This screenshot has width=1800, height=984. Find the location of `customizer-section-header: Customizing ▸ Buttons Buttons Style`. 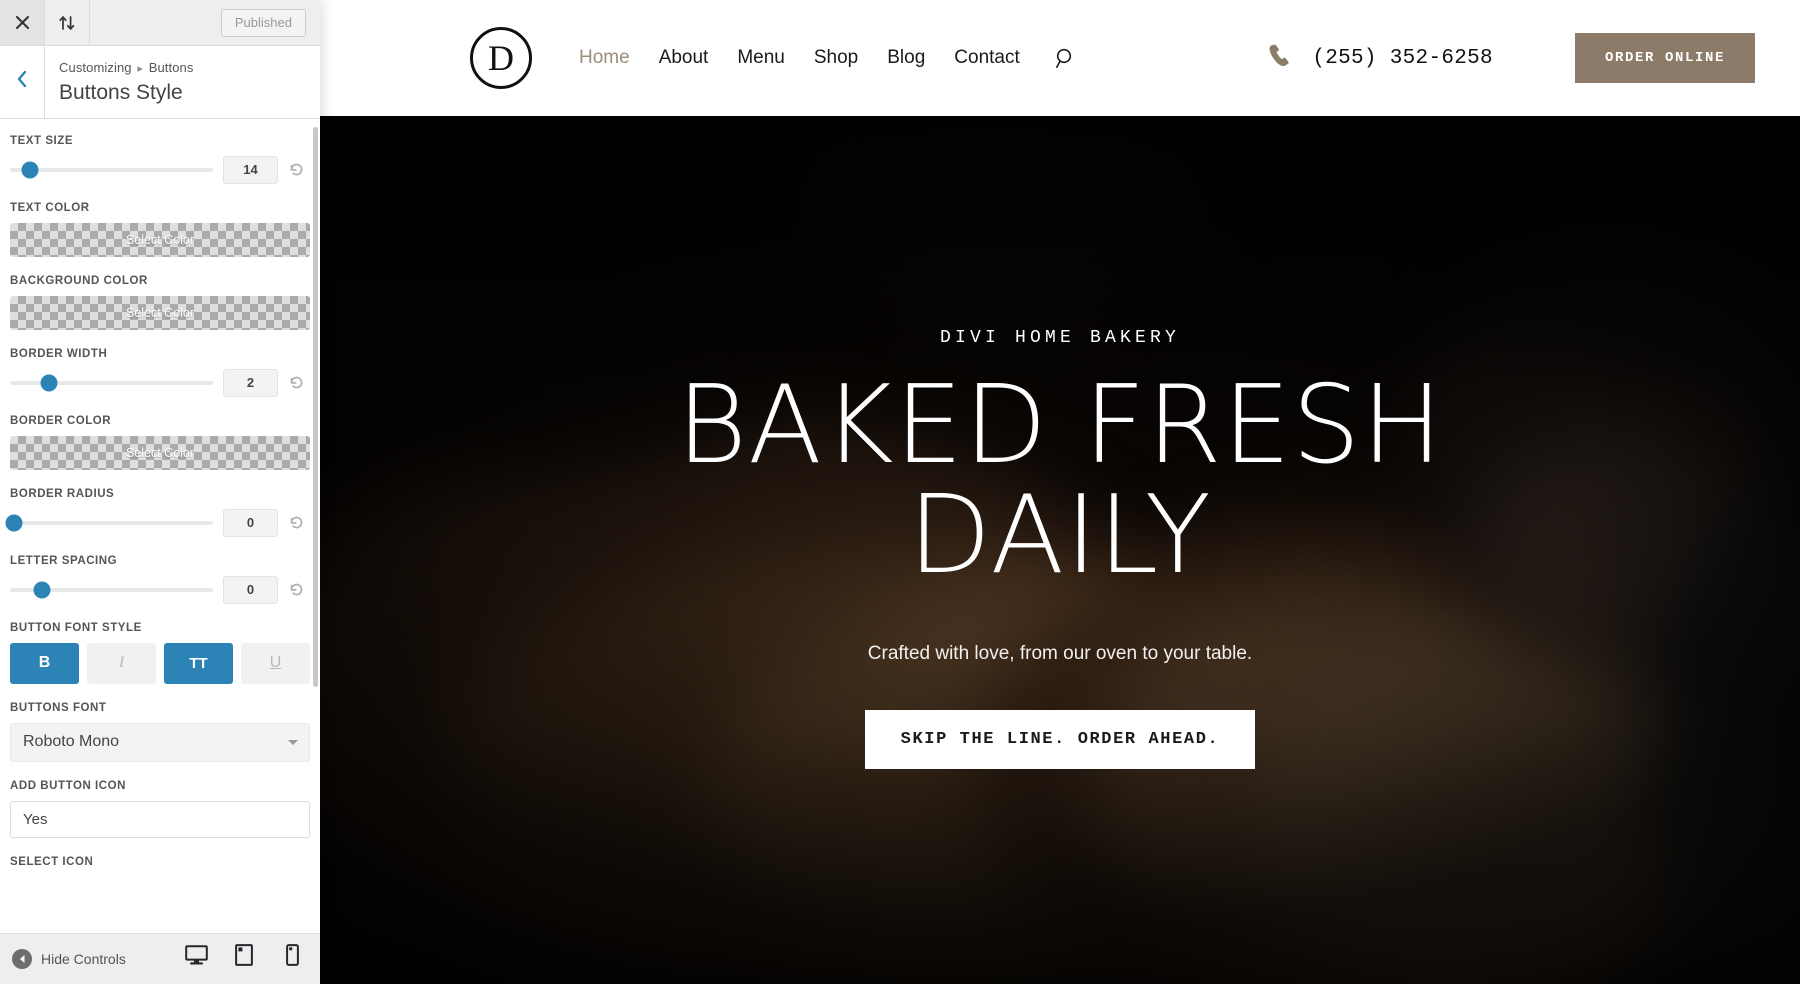

customizer-section-header: Customizing ▸ Buttons Buttons Style is located at coordinates (160, 82).